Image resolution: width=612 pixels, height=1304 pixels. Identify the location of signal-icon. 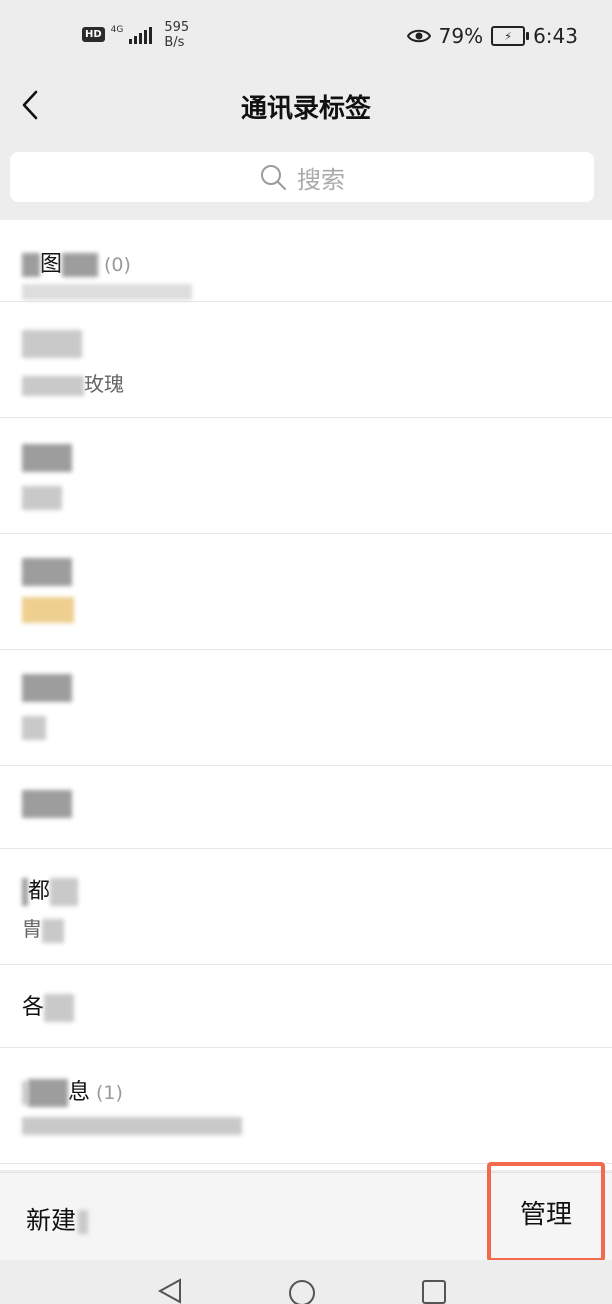
(141, 34).